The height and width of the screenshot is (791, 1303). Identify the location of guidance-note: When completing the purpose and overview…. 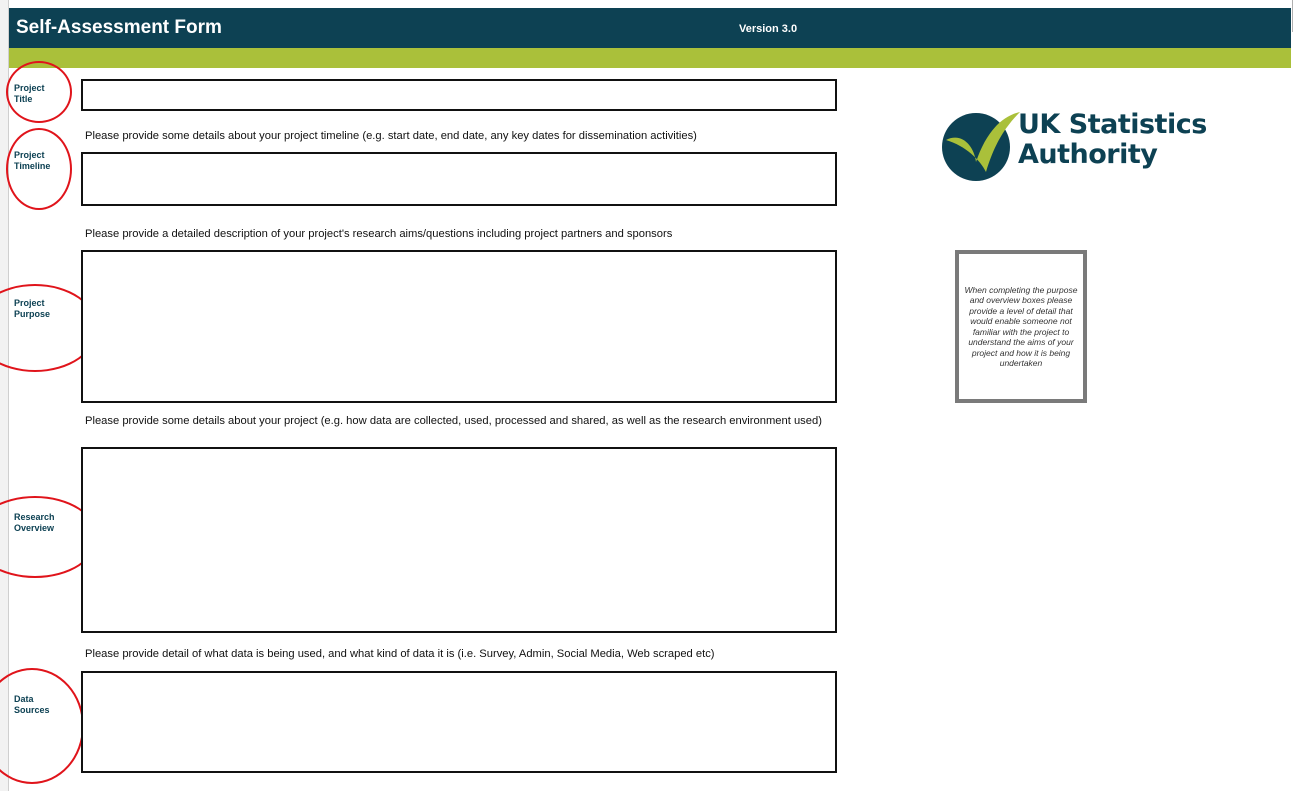
(1021, 326).